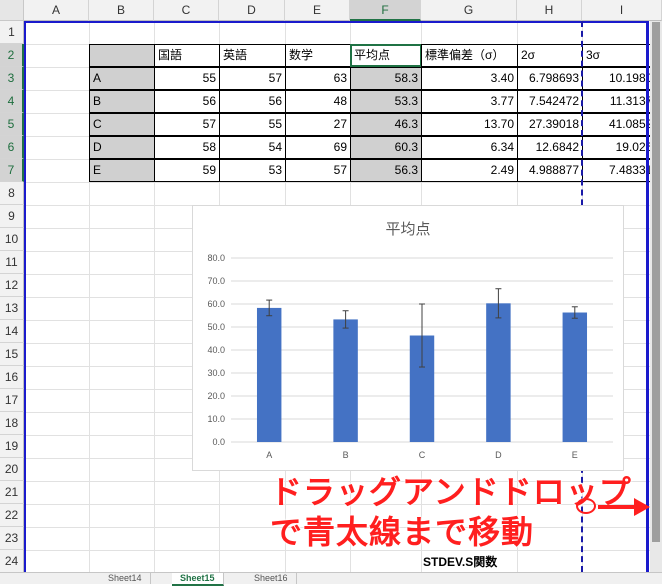  Describe the element at coordinates (331, 579) in the screenshot. I see `sheet-tab-bar: Sheet14 Sheet15 Sheet16` at that location.